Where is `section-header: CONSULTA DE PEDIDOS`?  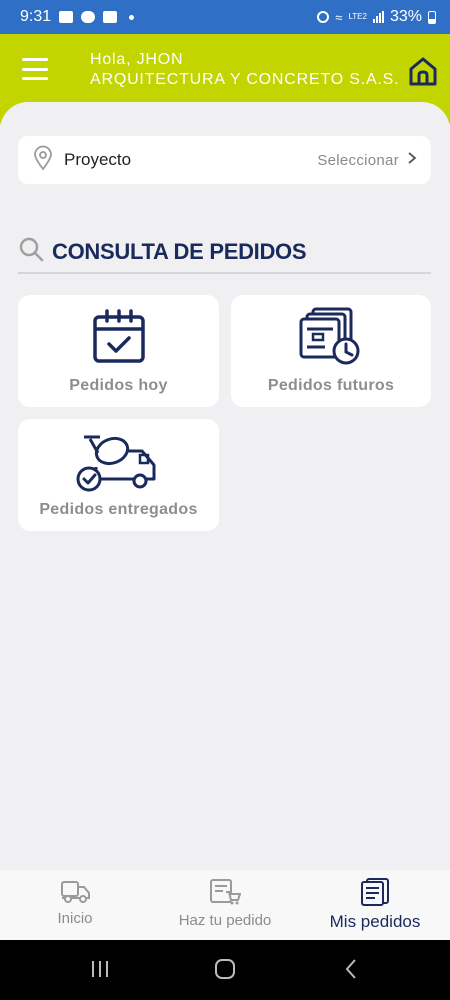
section-header: CONSULTA DE PEDIDOS is located at coordinates (162, 251).